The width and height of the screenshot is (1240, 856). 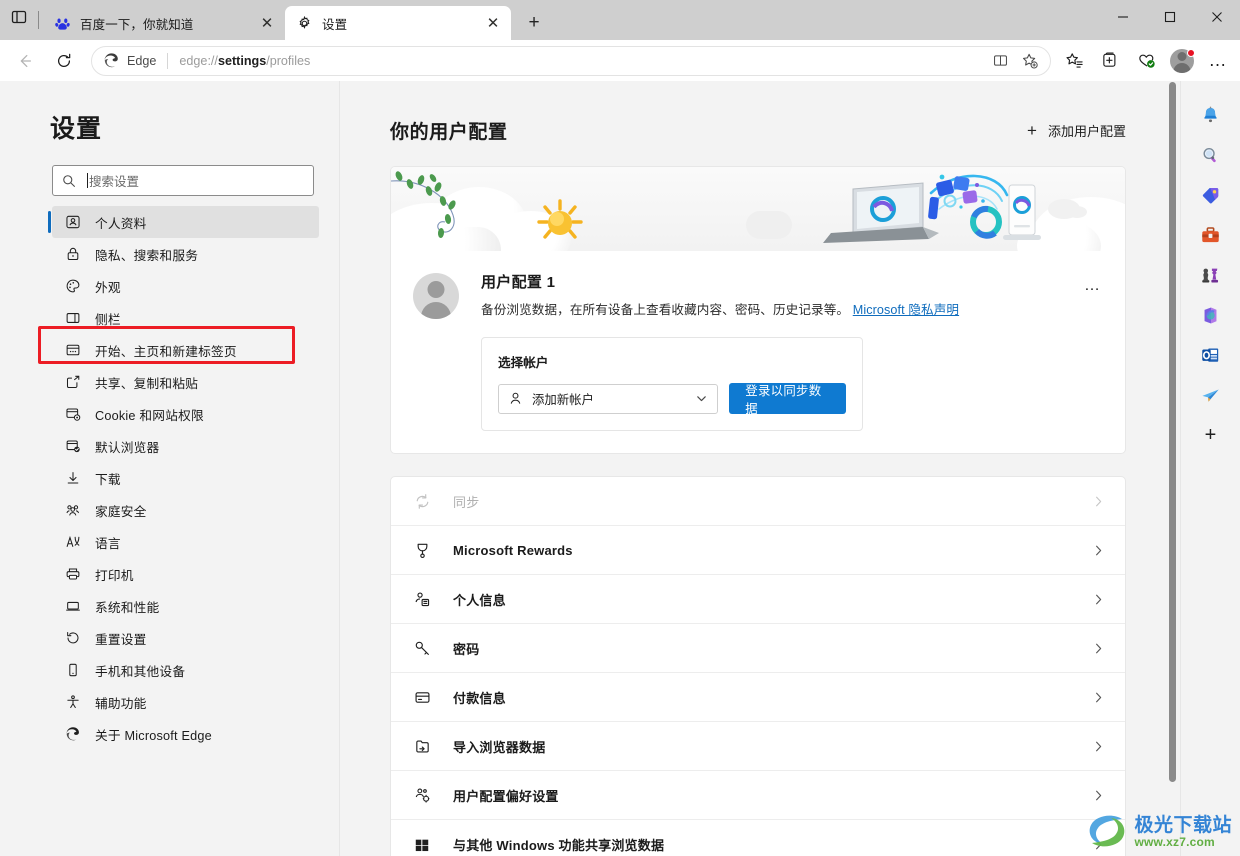 I want to click on sidebar-notifications-button, so click(x=1211, y=115).